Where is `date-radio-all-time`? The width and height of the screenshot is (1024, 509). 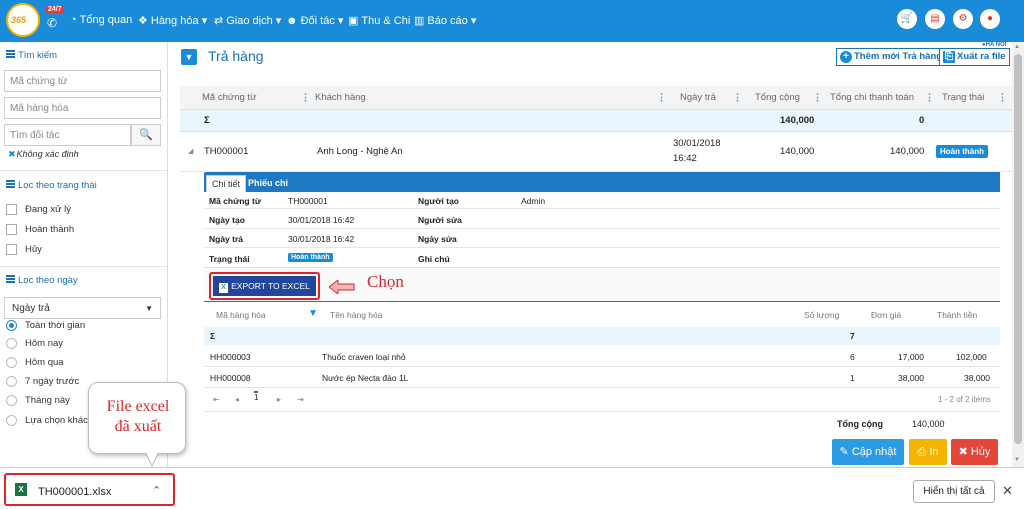
date-radio-all-time is located at coordinates (11, 325).